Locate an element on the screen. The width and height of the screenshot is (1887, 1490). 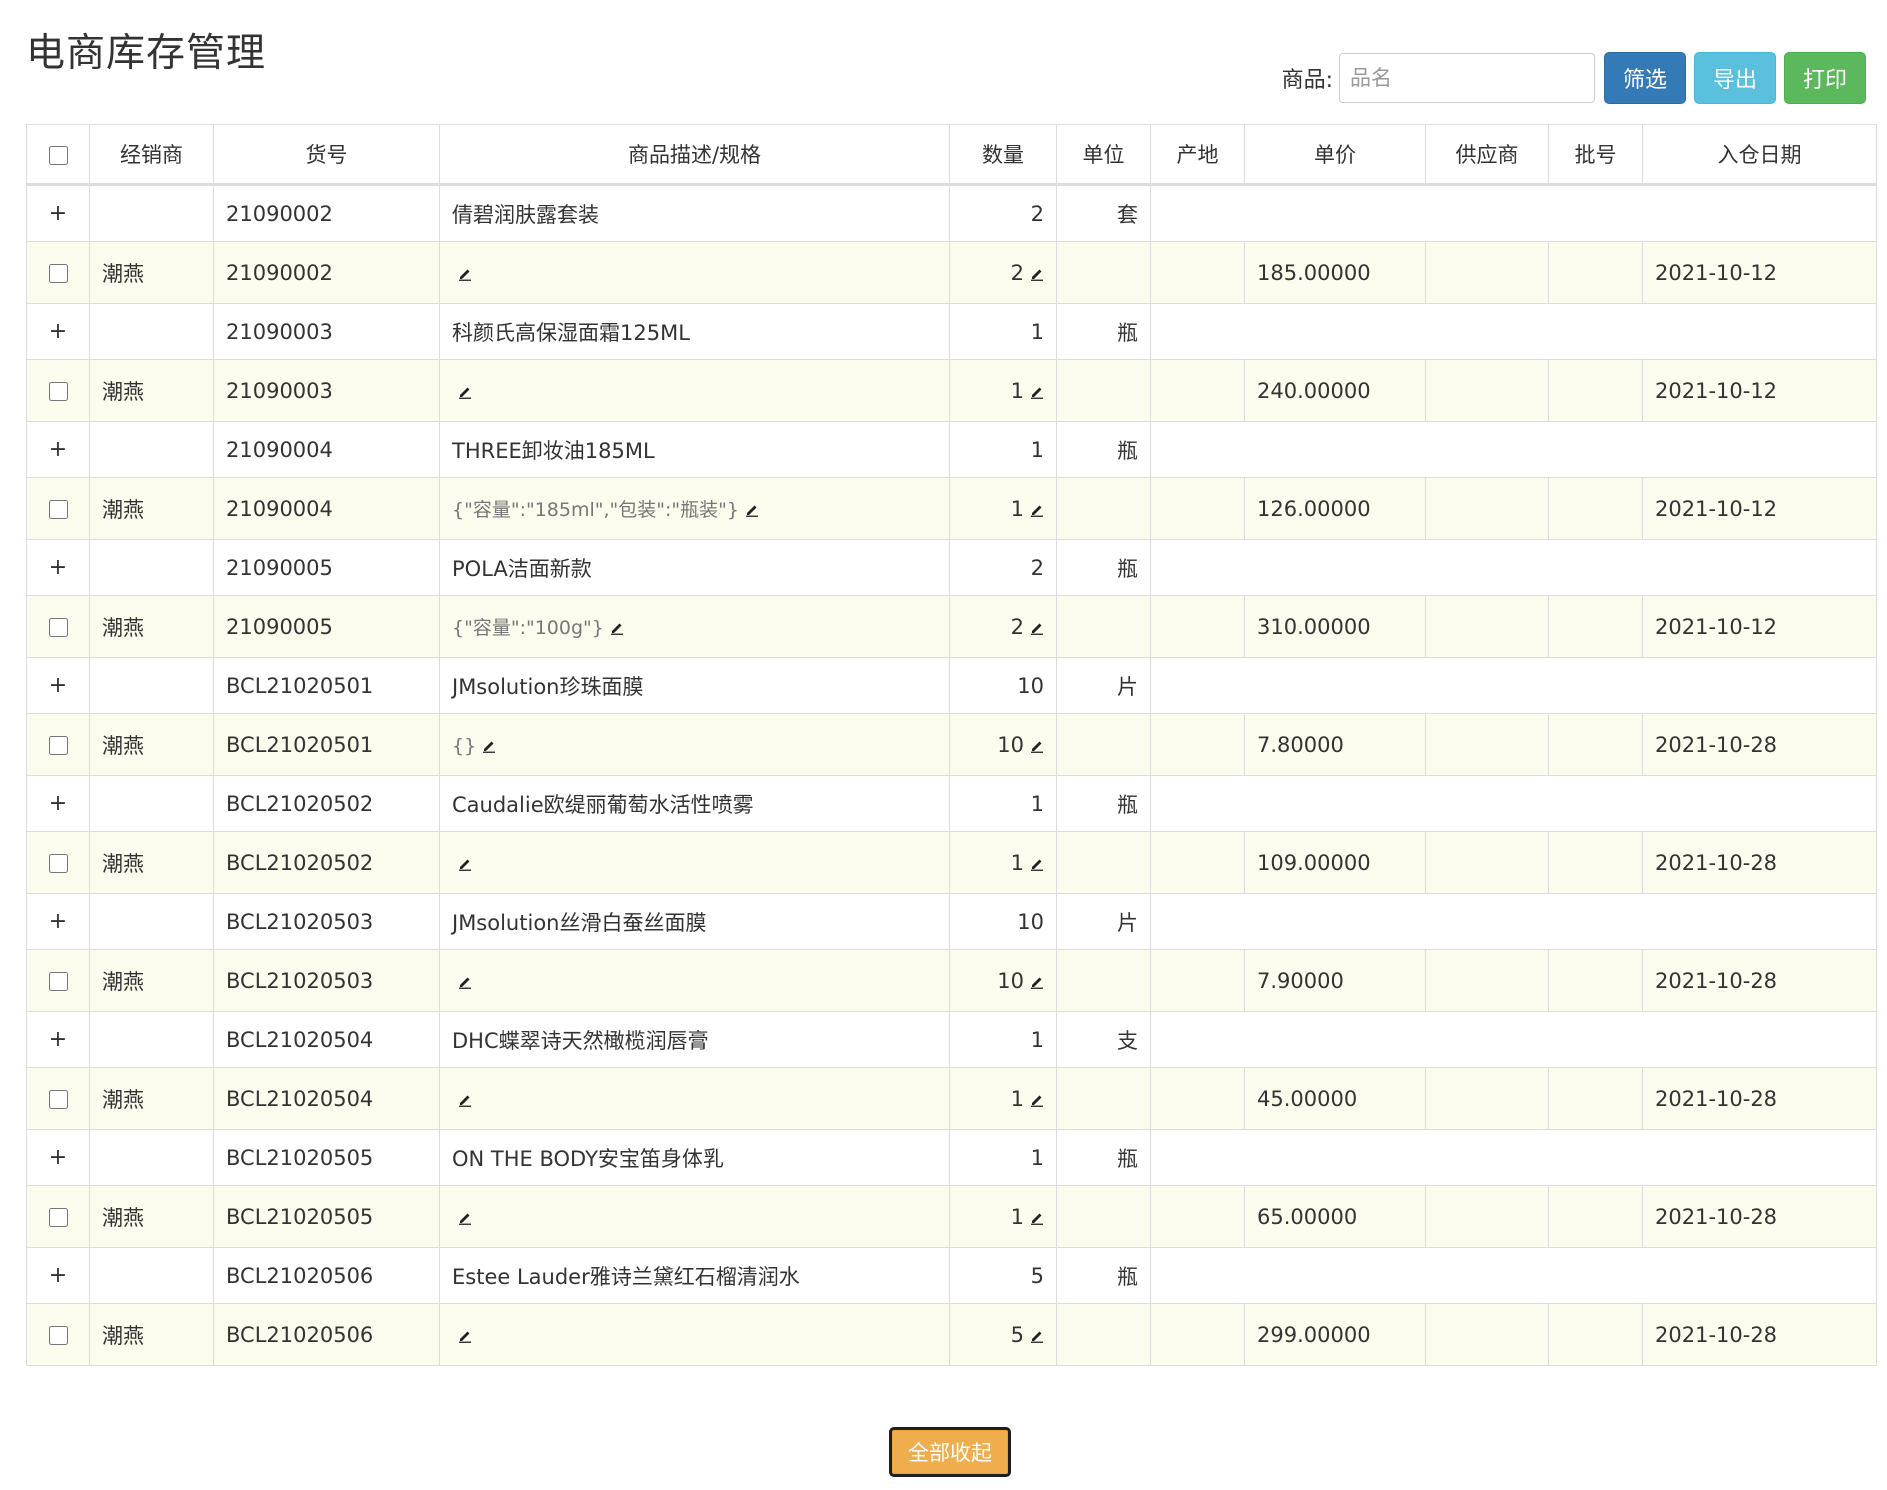
item-spec-text: {"容量":"185ml","包装":"瓶装"} is located at coordinates (595, 510).